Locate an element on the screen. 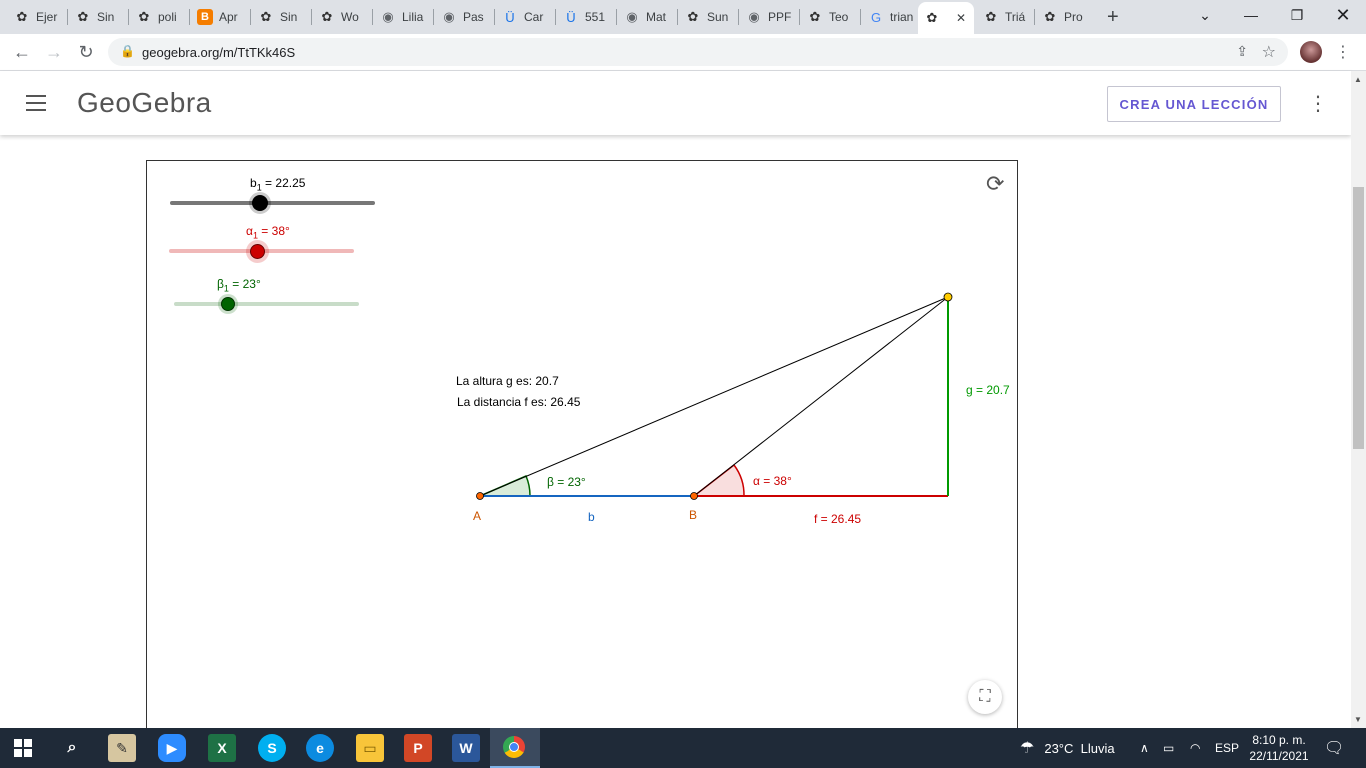  height-text: La altura g es: 20.7 is located at coordinates (507, 381).